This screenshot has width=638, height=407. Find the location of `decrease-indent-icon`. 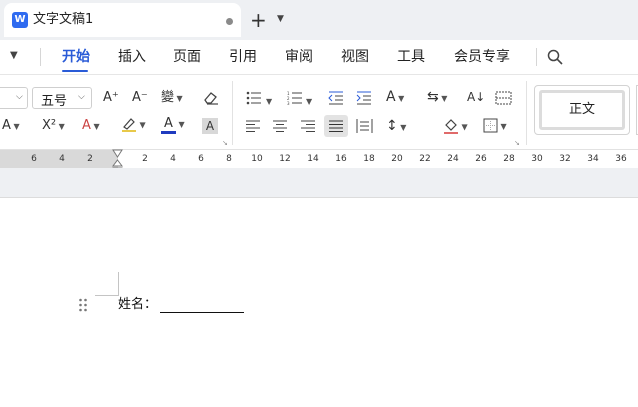

decrease-indent-icon is located at coordinates (336, 98).